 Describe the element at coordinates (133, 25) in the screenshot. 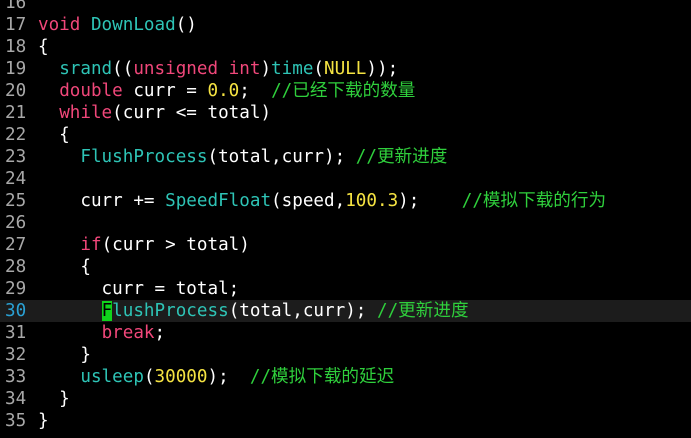

I see `code-token: DownLoad` at that location.